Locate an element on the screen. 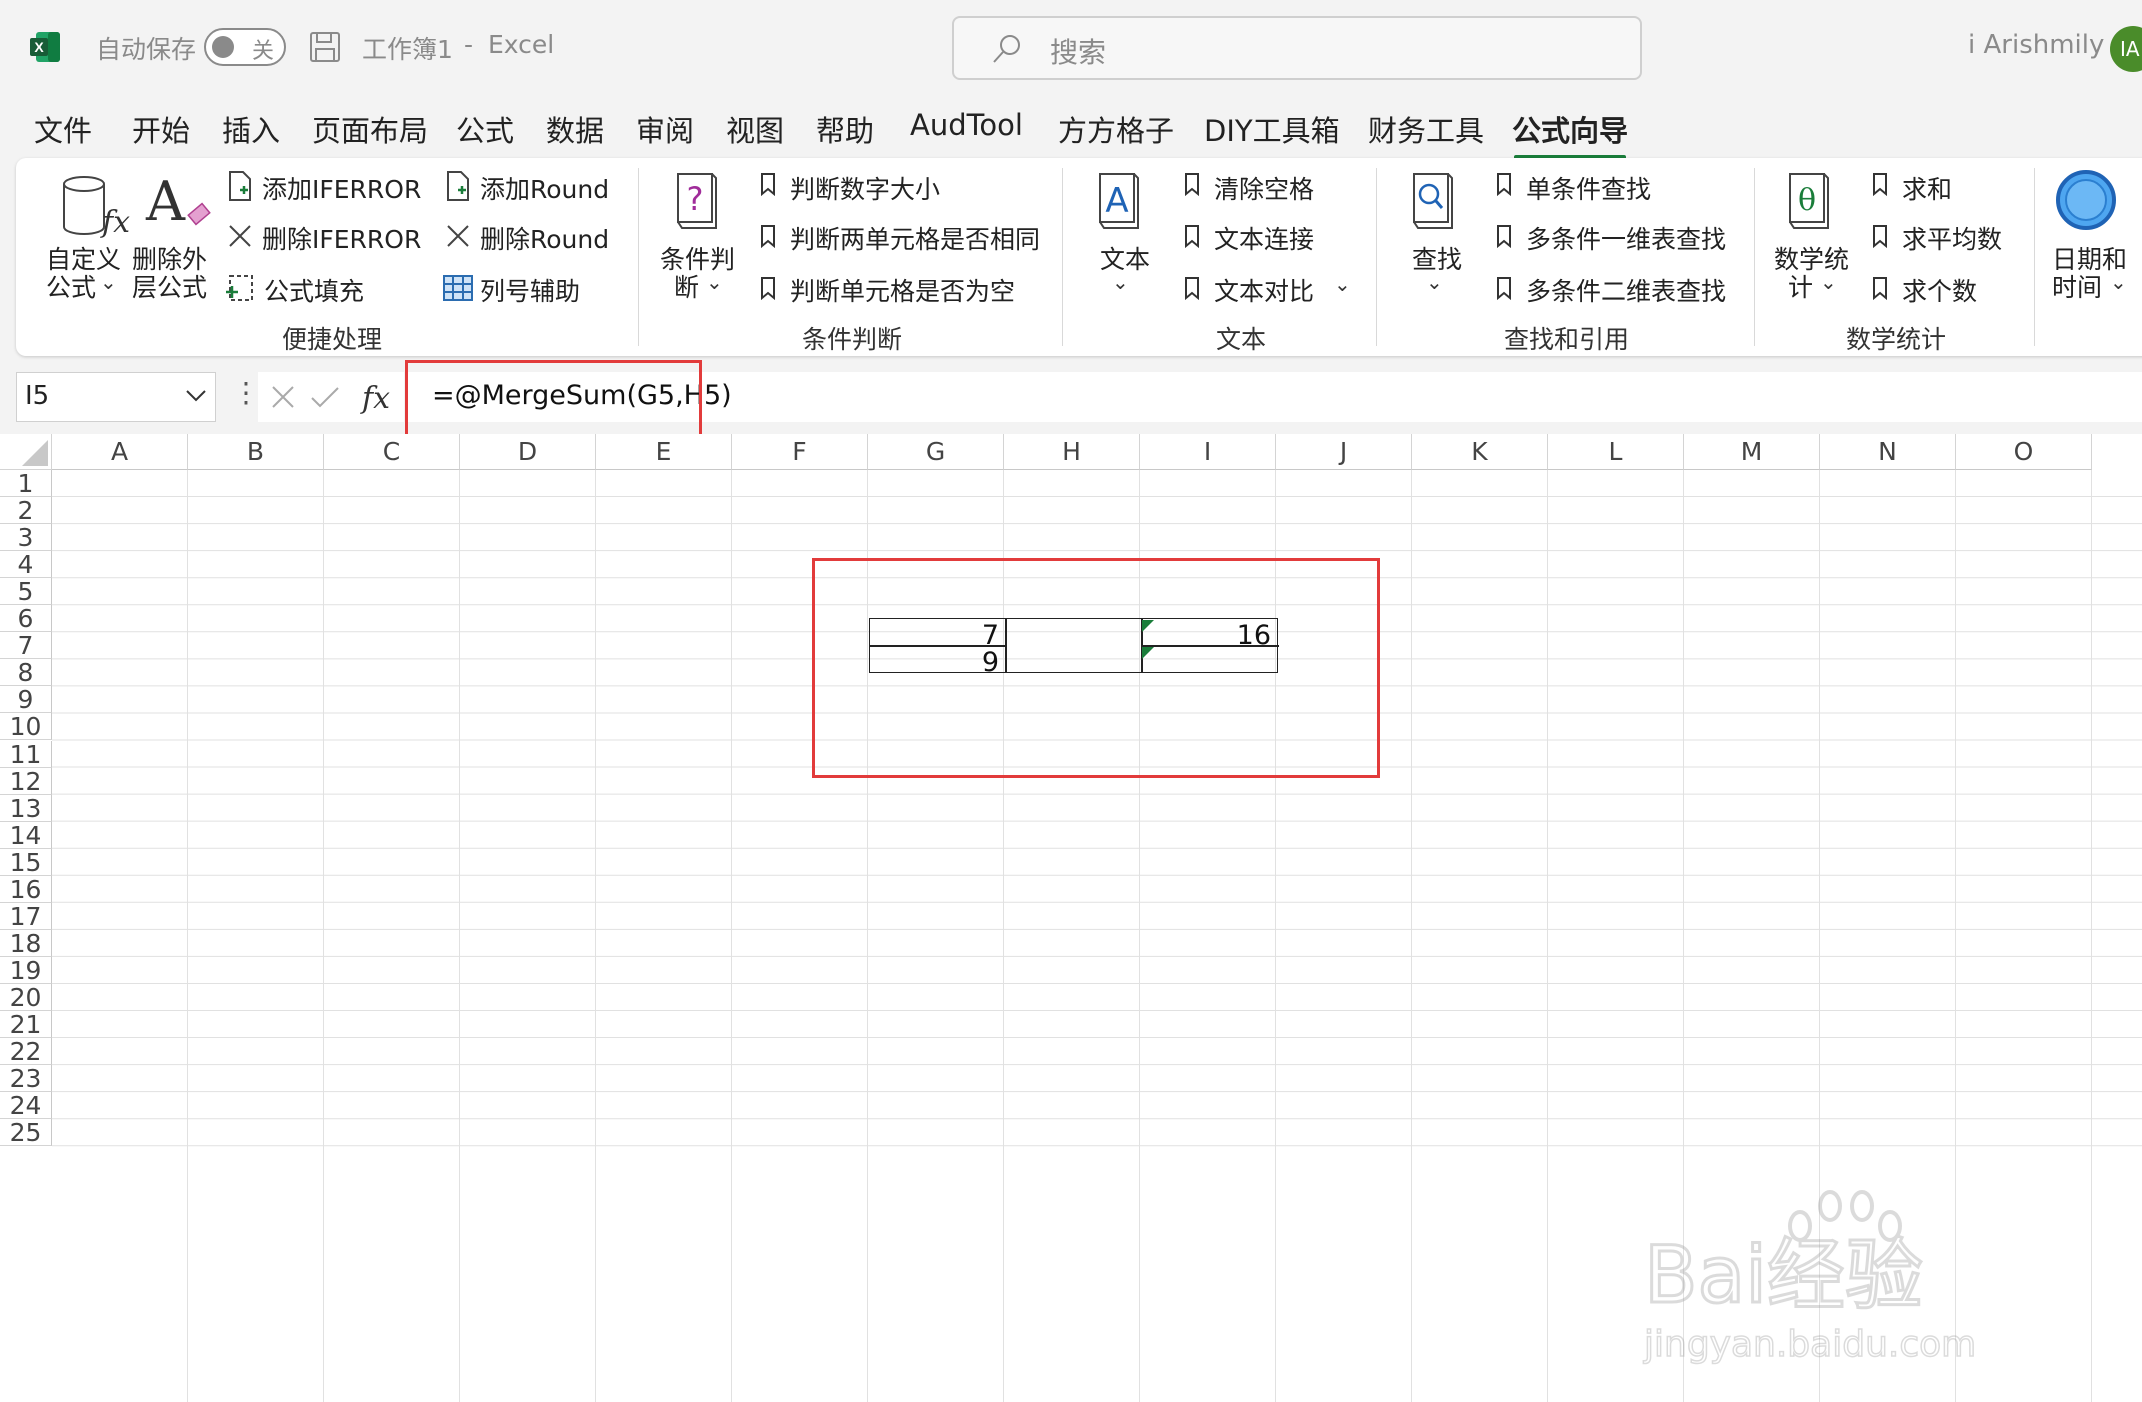  row-header-23: 23 is located at coordinates (26, 1078).